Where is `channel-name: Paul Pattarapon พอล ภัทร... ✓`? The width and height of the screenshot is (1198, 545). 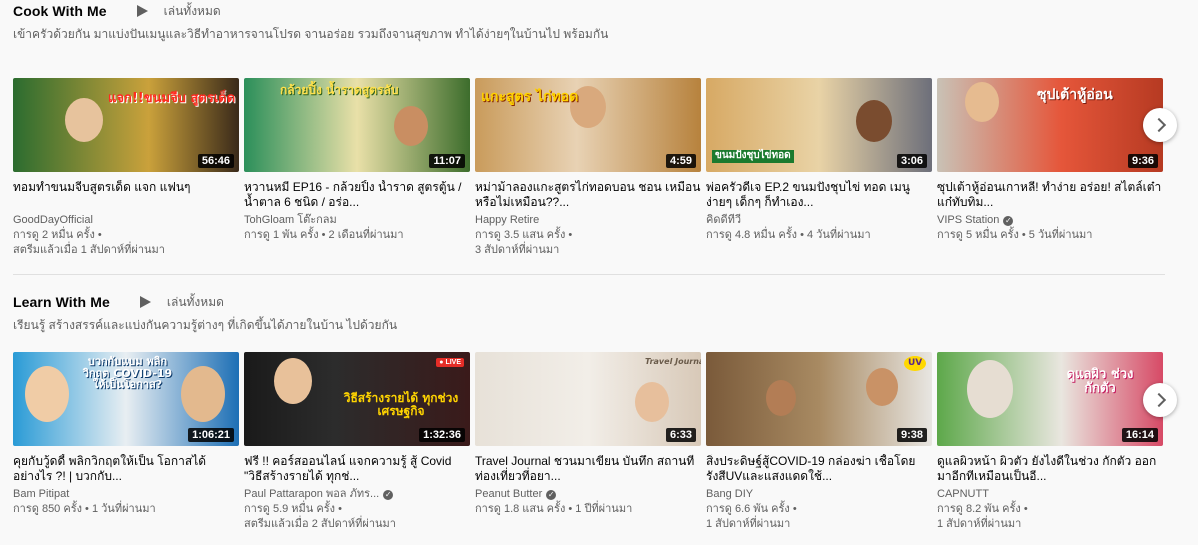 channel-name: Paul Pattarapon พอล ภัทร... ✓ is located at coordinates (357, 494).